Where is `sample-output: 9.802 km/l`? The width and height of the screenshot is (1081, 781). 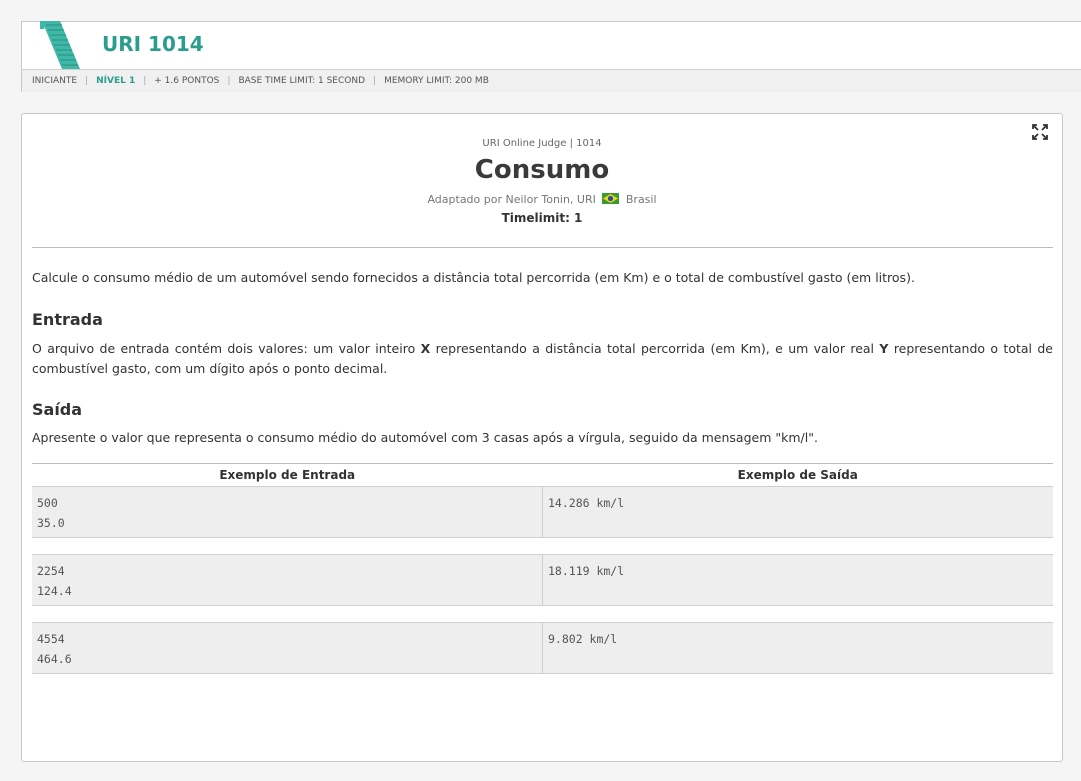
sample-output: 9.802 km/l is located at coordinates (583, 639).